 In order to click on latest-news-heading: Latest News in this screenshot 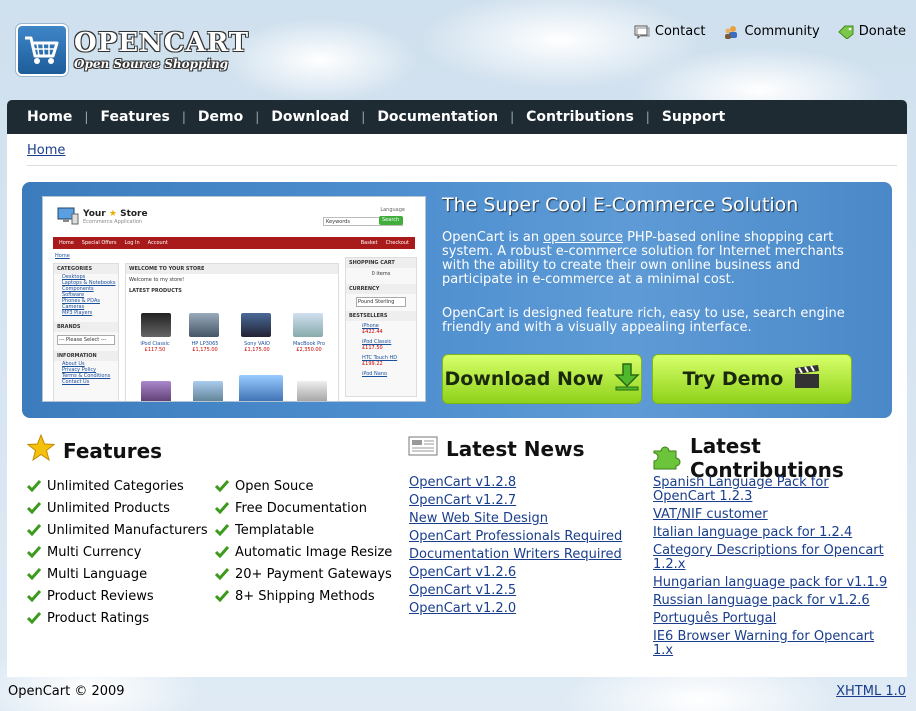, I will do `click(496, 448)`.